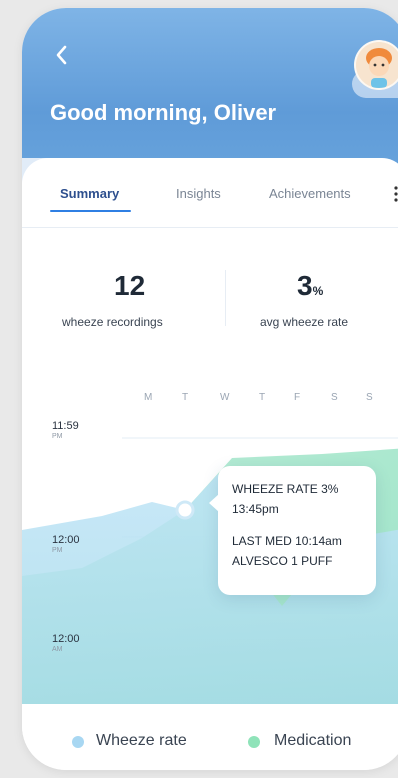 The height and width of the screenshot is (778, 398). I want to click on wheeze-rate-number: 3, so click(305, 285).